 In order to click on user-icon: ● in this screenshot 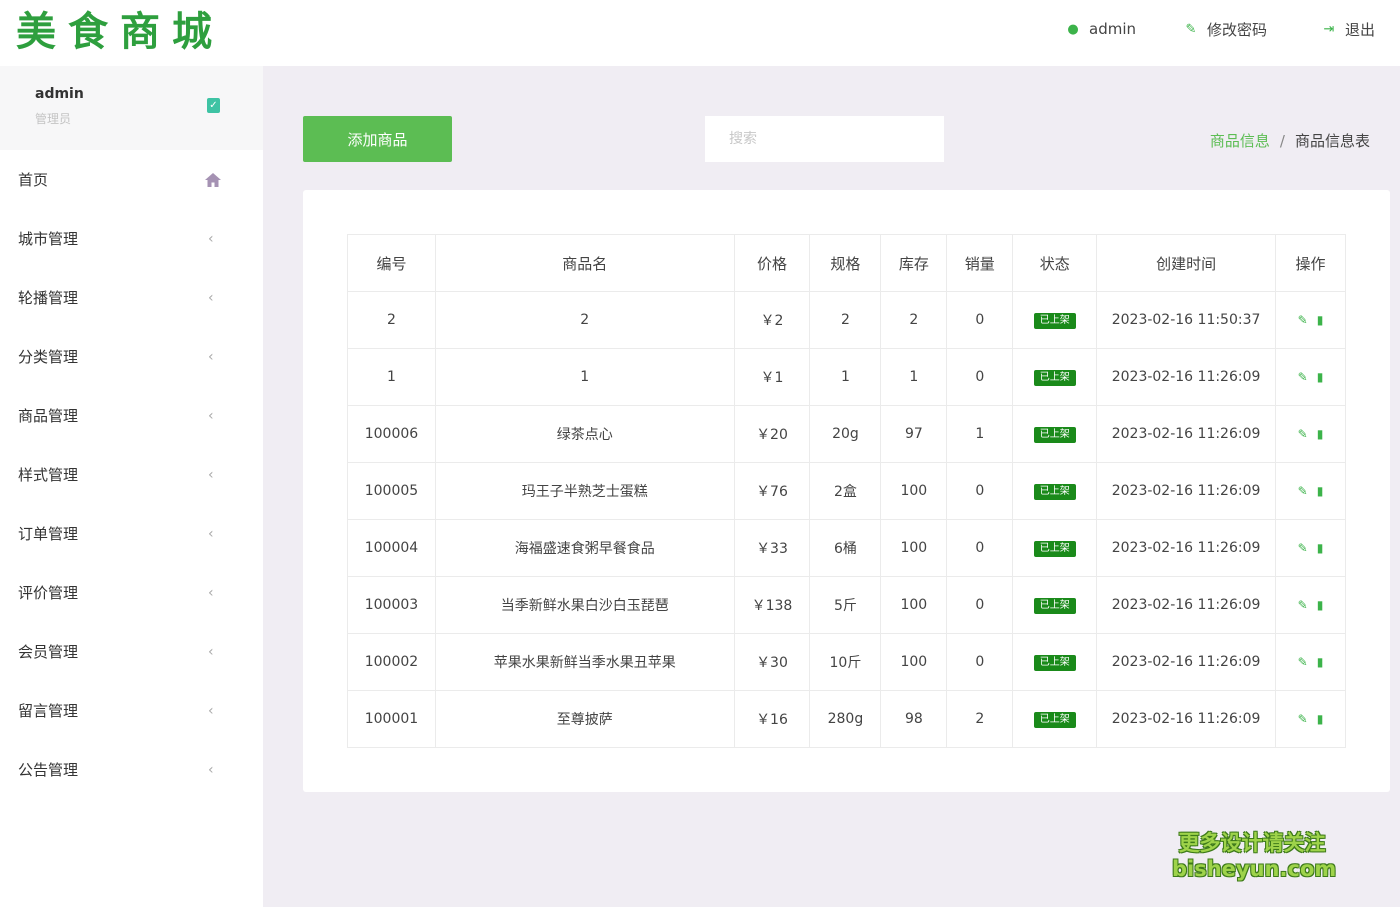, I will do `click(1073, 29)`.